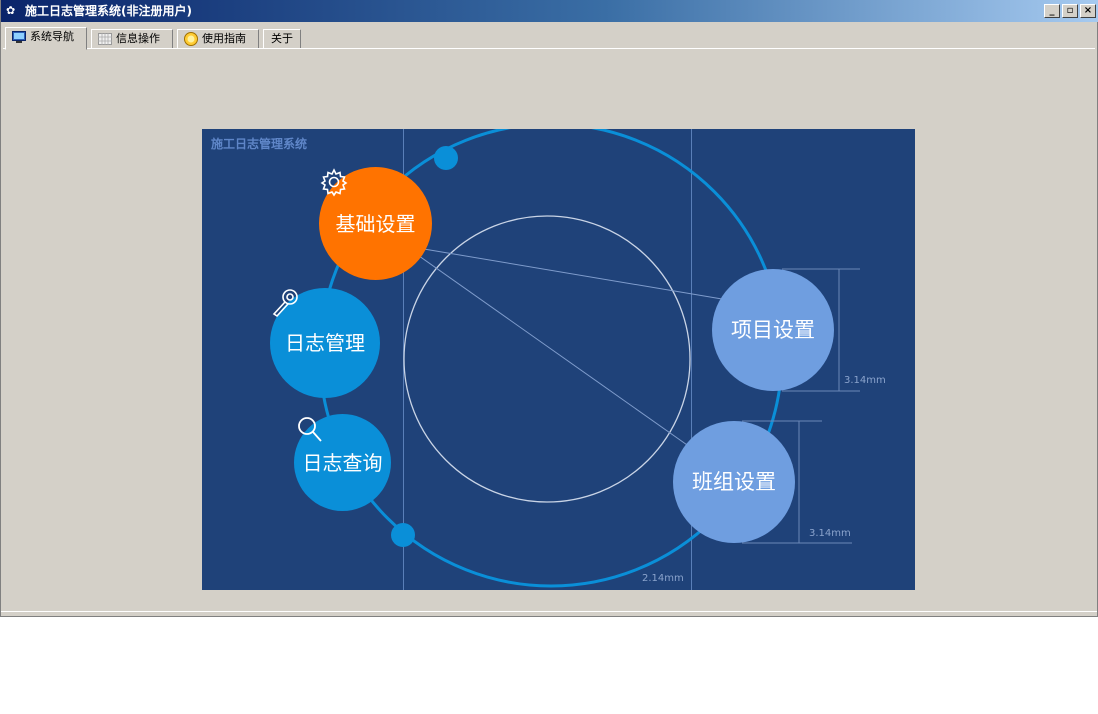 This screenshot has height=714, width=1098. What do you see at coordinates (830, 533) in the screenshot?
I see `team-dimension-label: 3.14mm` at bounding box center [830, 533].